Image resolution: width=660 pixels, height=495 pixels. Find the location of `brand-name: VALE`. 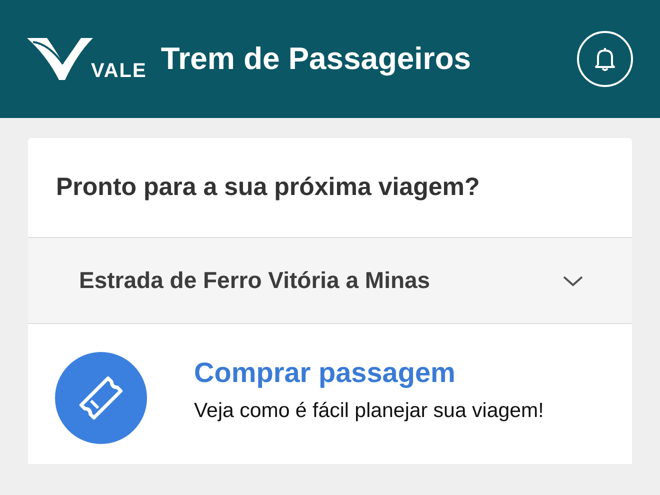

brand-name: VALE is located at coordinates (119, 71).